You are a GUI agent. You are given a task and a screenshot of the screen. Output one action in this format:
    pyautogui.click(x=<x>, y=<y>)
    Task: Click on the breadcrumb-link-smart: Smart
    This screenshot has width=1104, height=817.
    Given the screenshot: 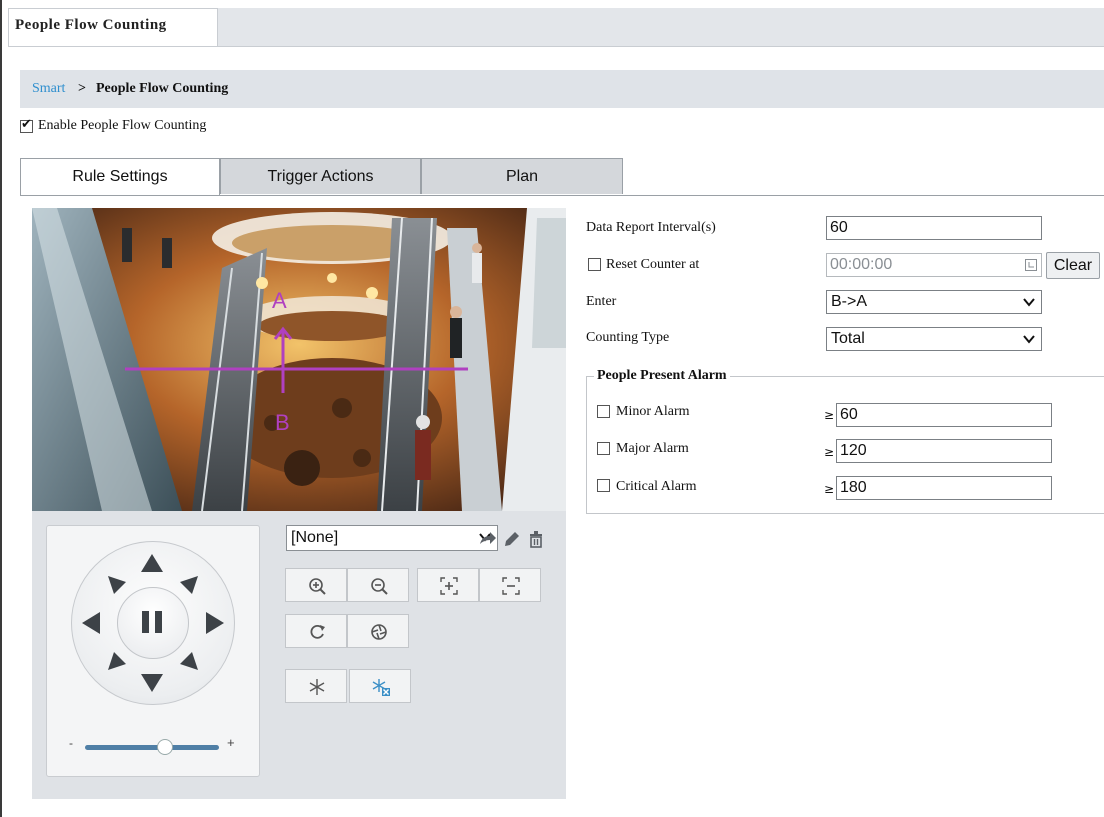 What is the action you would take?
    pyautogui.click(x=48, y=89)
    